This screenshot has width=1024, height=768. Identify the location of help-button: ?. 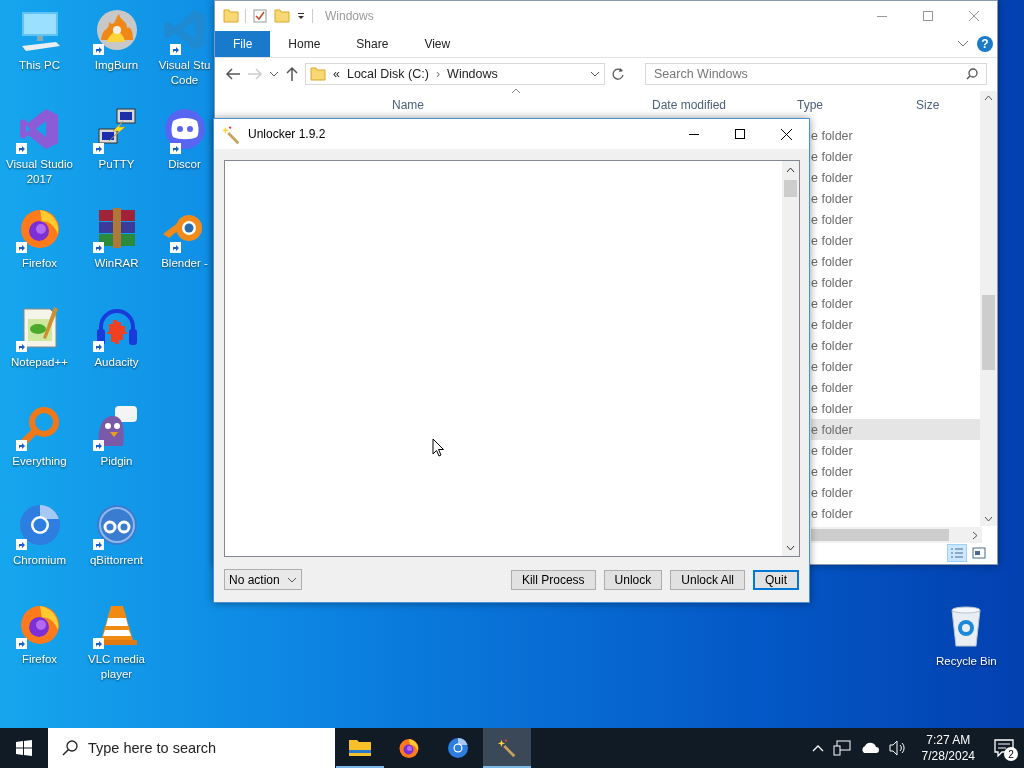
(985, 44).